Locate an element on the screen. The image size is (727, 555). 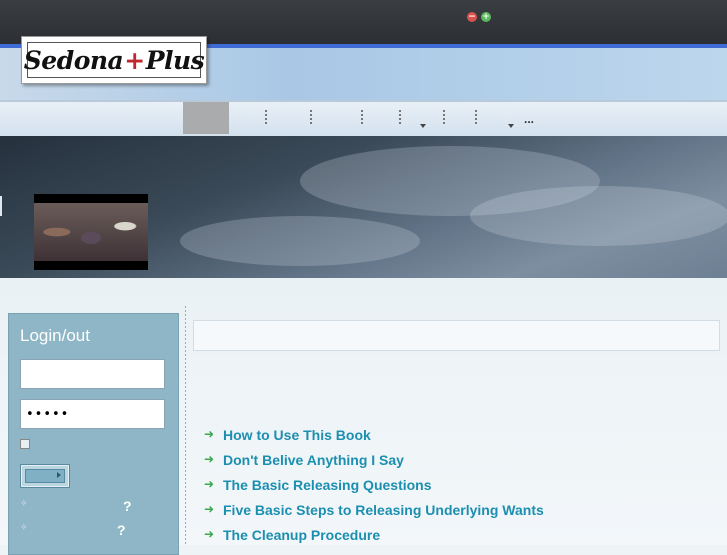
column-divider is located at coordinates (185, 426).